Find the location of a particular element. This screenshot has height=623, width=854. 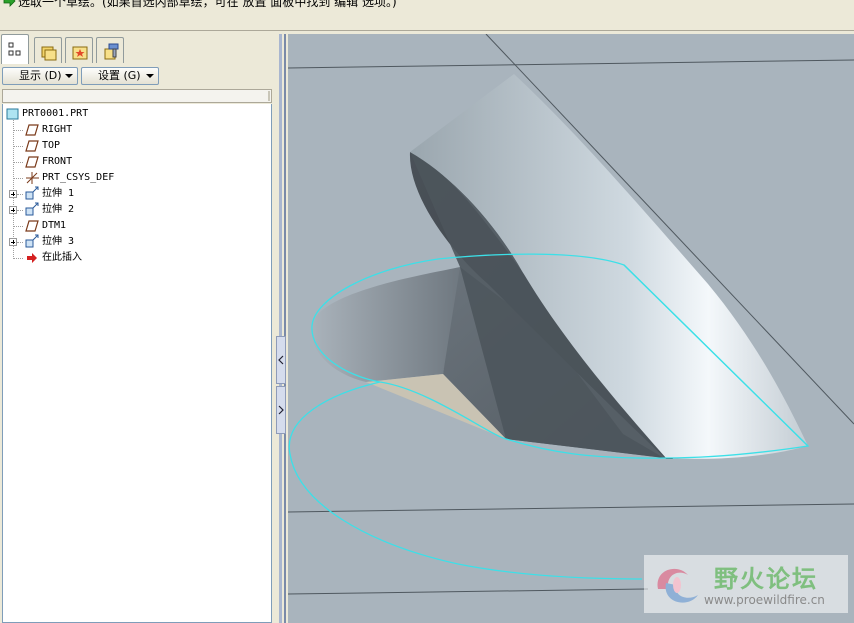

tab-model-tree is located at coordinates (15, 49).